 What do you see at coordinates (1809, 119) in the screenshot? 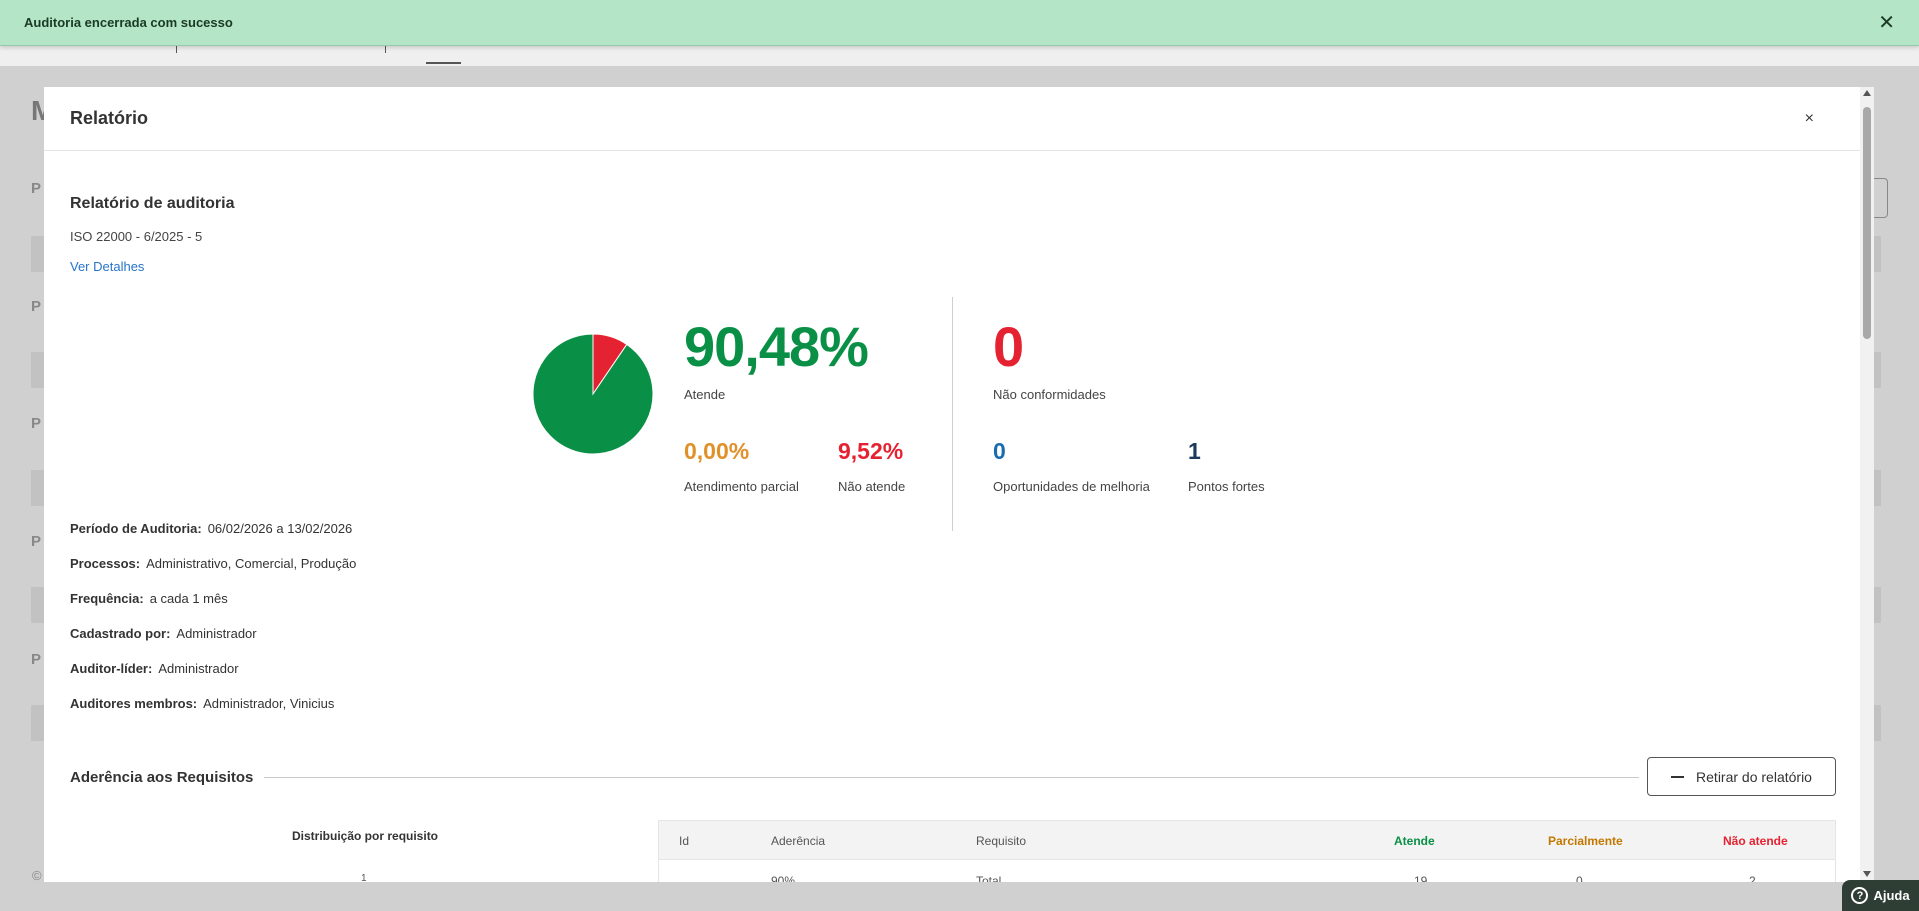
I see `modal-close-icon: ×` at bounding box center [1809, 119].